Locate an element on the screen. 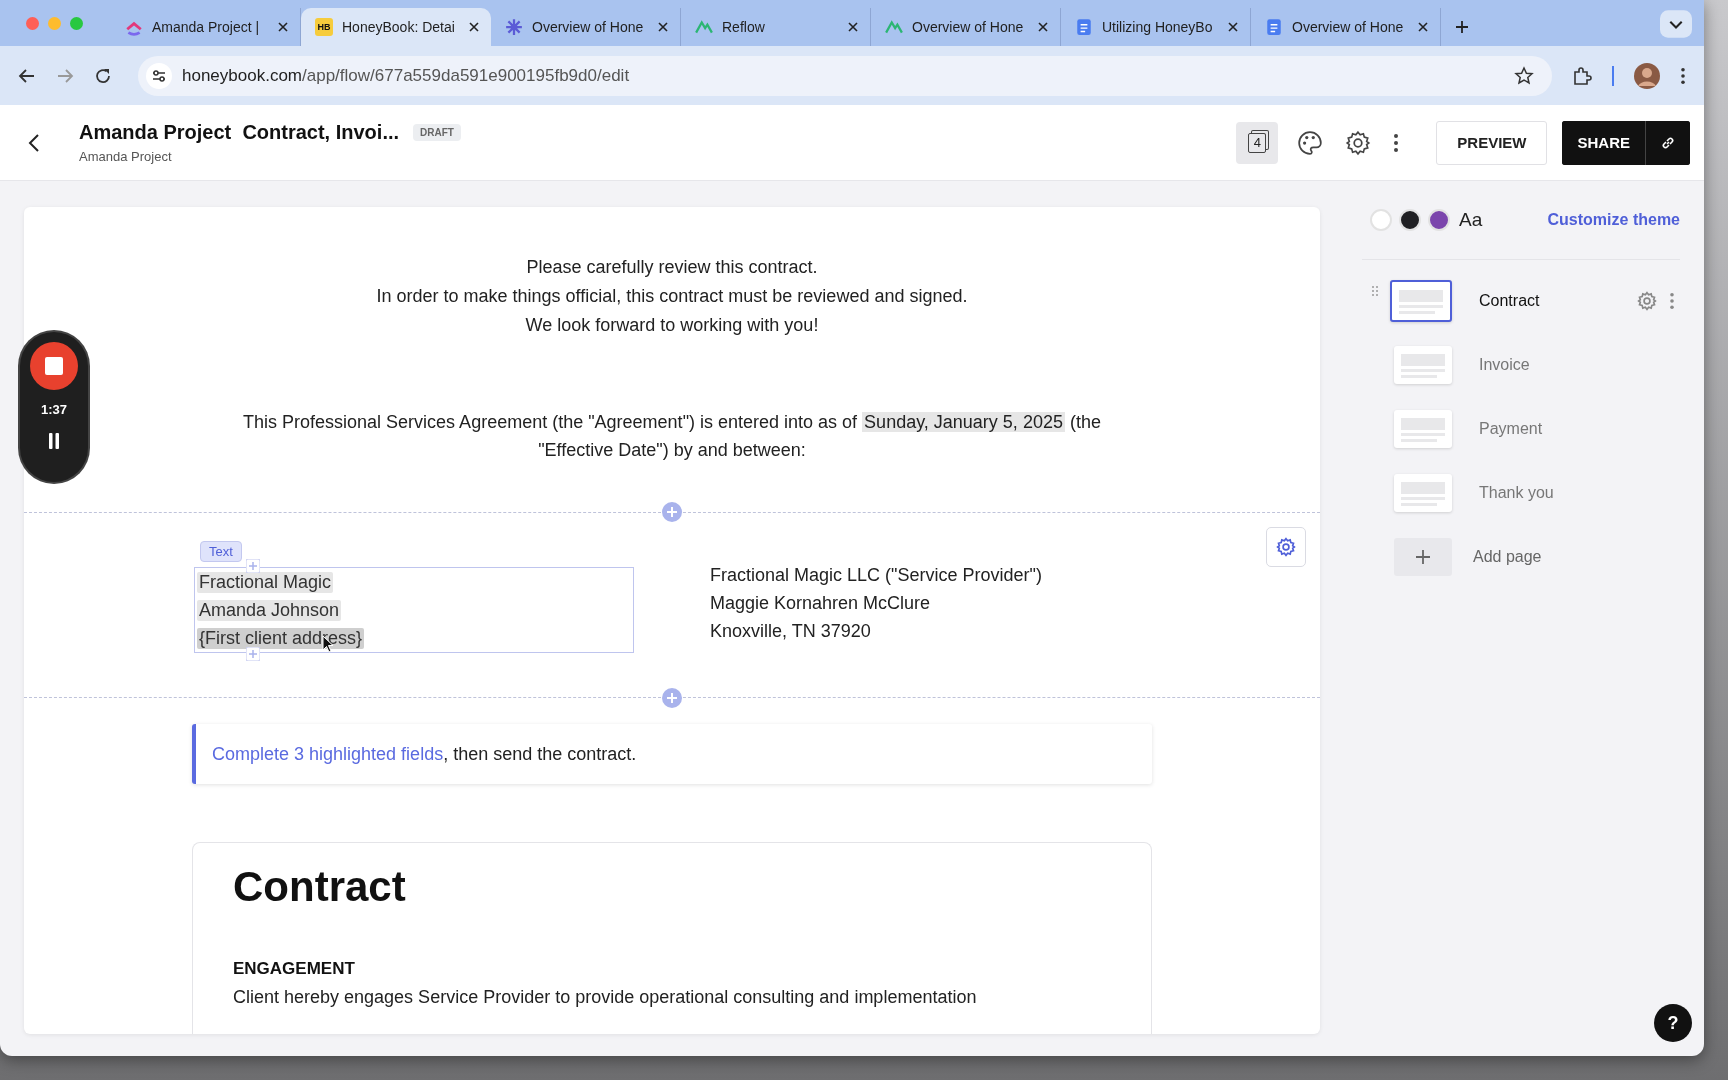 Image resolution: width=1728 pixels, height=1080 pixels. pages-count-button: 4 is located at coordinates (1257, 142).